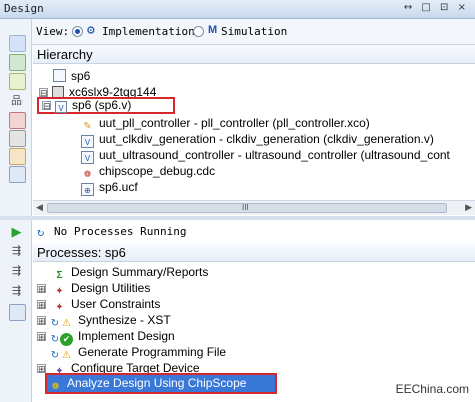 Image resolution: width=475 pixels, height=402 pixels. Describe the element at coordinates (16, 101) in the screenshot. I see `hierarchy-icon: 品` at that location.